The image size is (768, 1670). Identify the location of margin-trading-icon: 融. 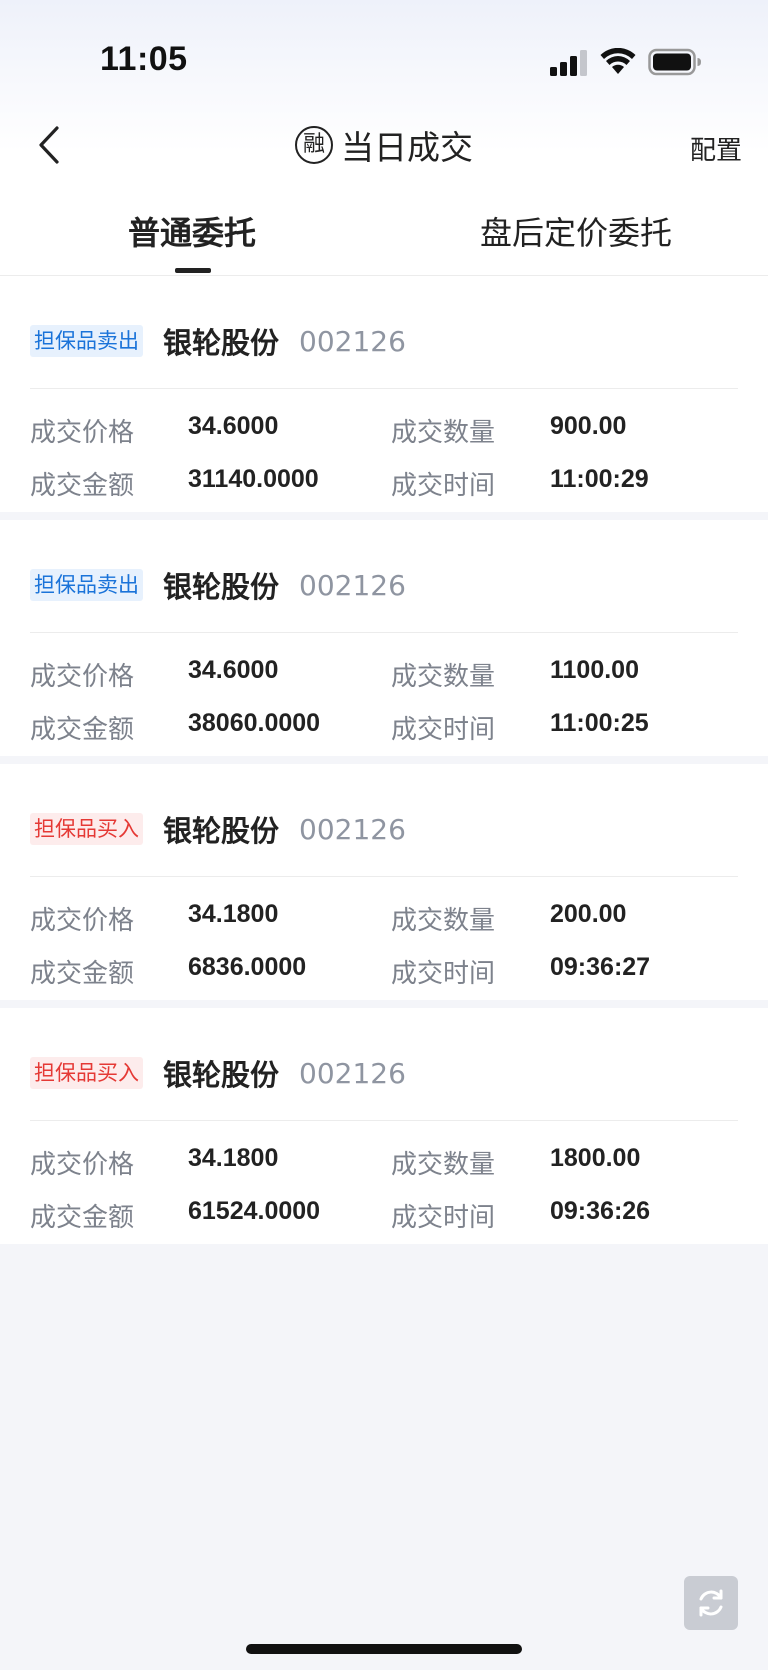
(314, 145).